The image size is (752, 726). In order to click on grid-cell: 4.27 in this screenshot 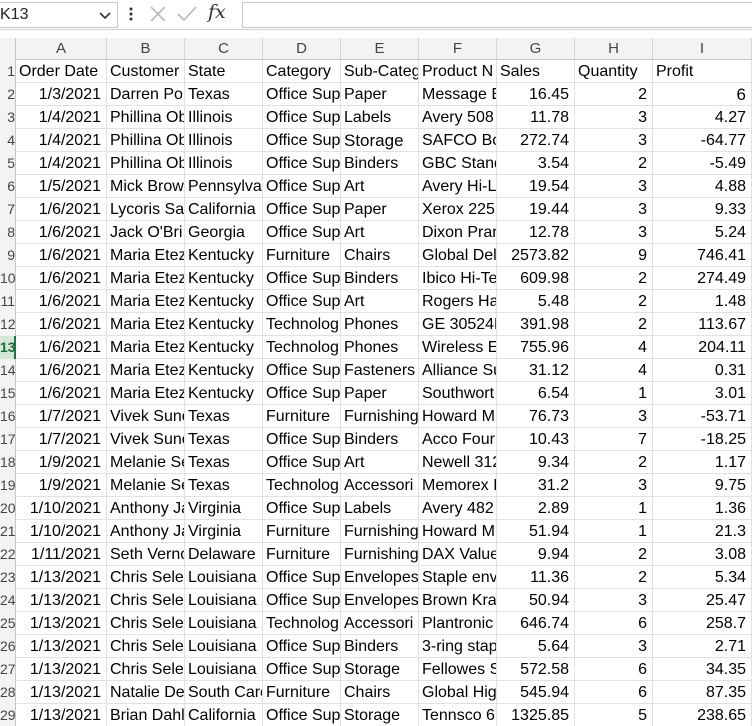, I will do `click(702, 117)`.